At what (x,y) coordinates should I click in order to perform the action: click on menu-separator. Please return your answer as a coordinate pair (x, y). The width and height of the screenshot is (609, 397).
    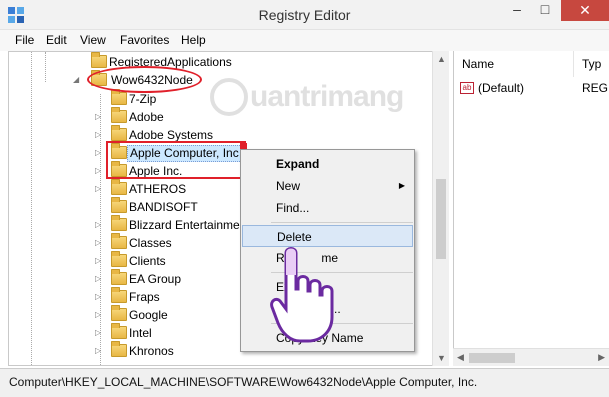
    Looking at the image, I should click on (342, 222).